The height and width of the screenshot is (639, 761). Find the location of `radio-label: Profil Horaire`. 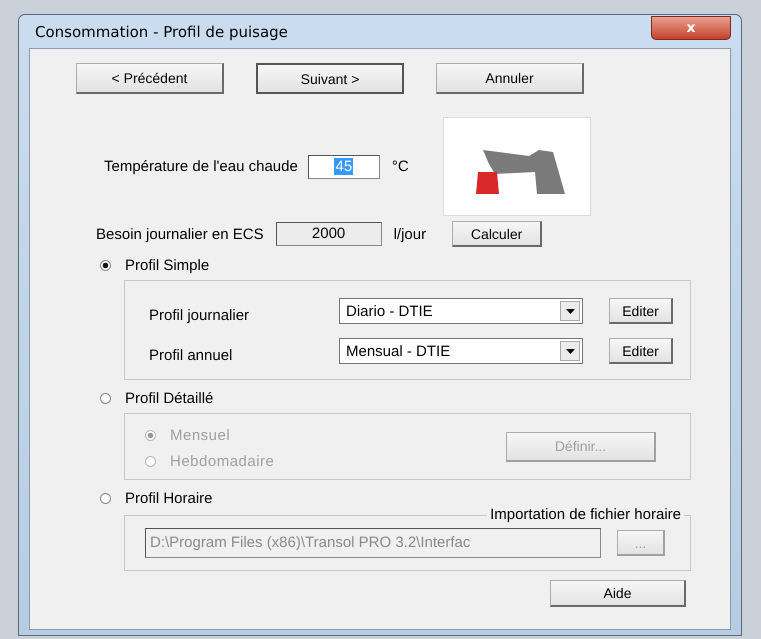

radio-label: Profil Horaire is located at coordinates (169, 498).